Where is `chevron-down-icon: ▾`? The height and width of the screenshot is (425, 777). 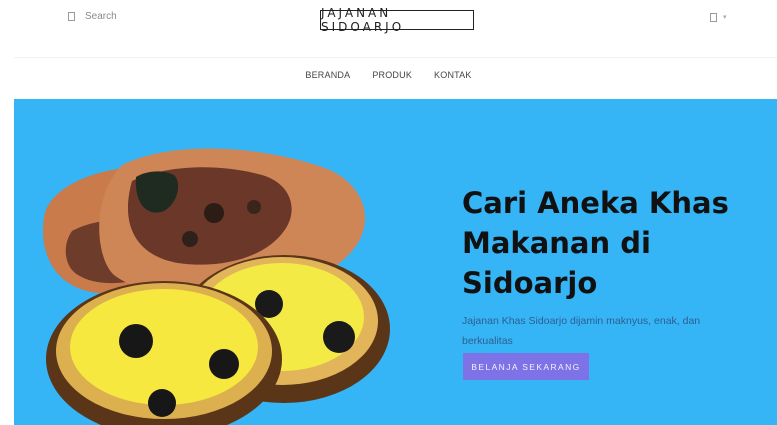 chevron-down-icon: ▾ is located at coordinates (725, 17).